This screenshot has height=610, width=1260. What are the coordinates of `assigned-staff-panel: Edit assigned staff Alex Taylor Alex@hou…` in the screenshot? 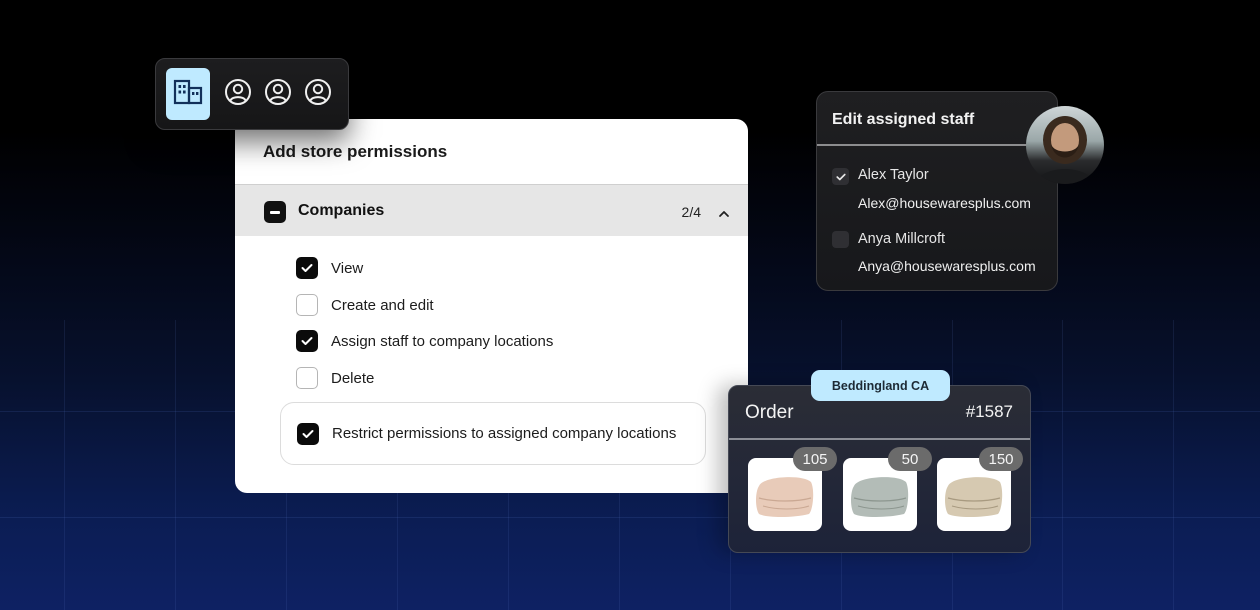 It's located at (937, 191).